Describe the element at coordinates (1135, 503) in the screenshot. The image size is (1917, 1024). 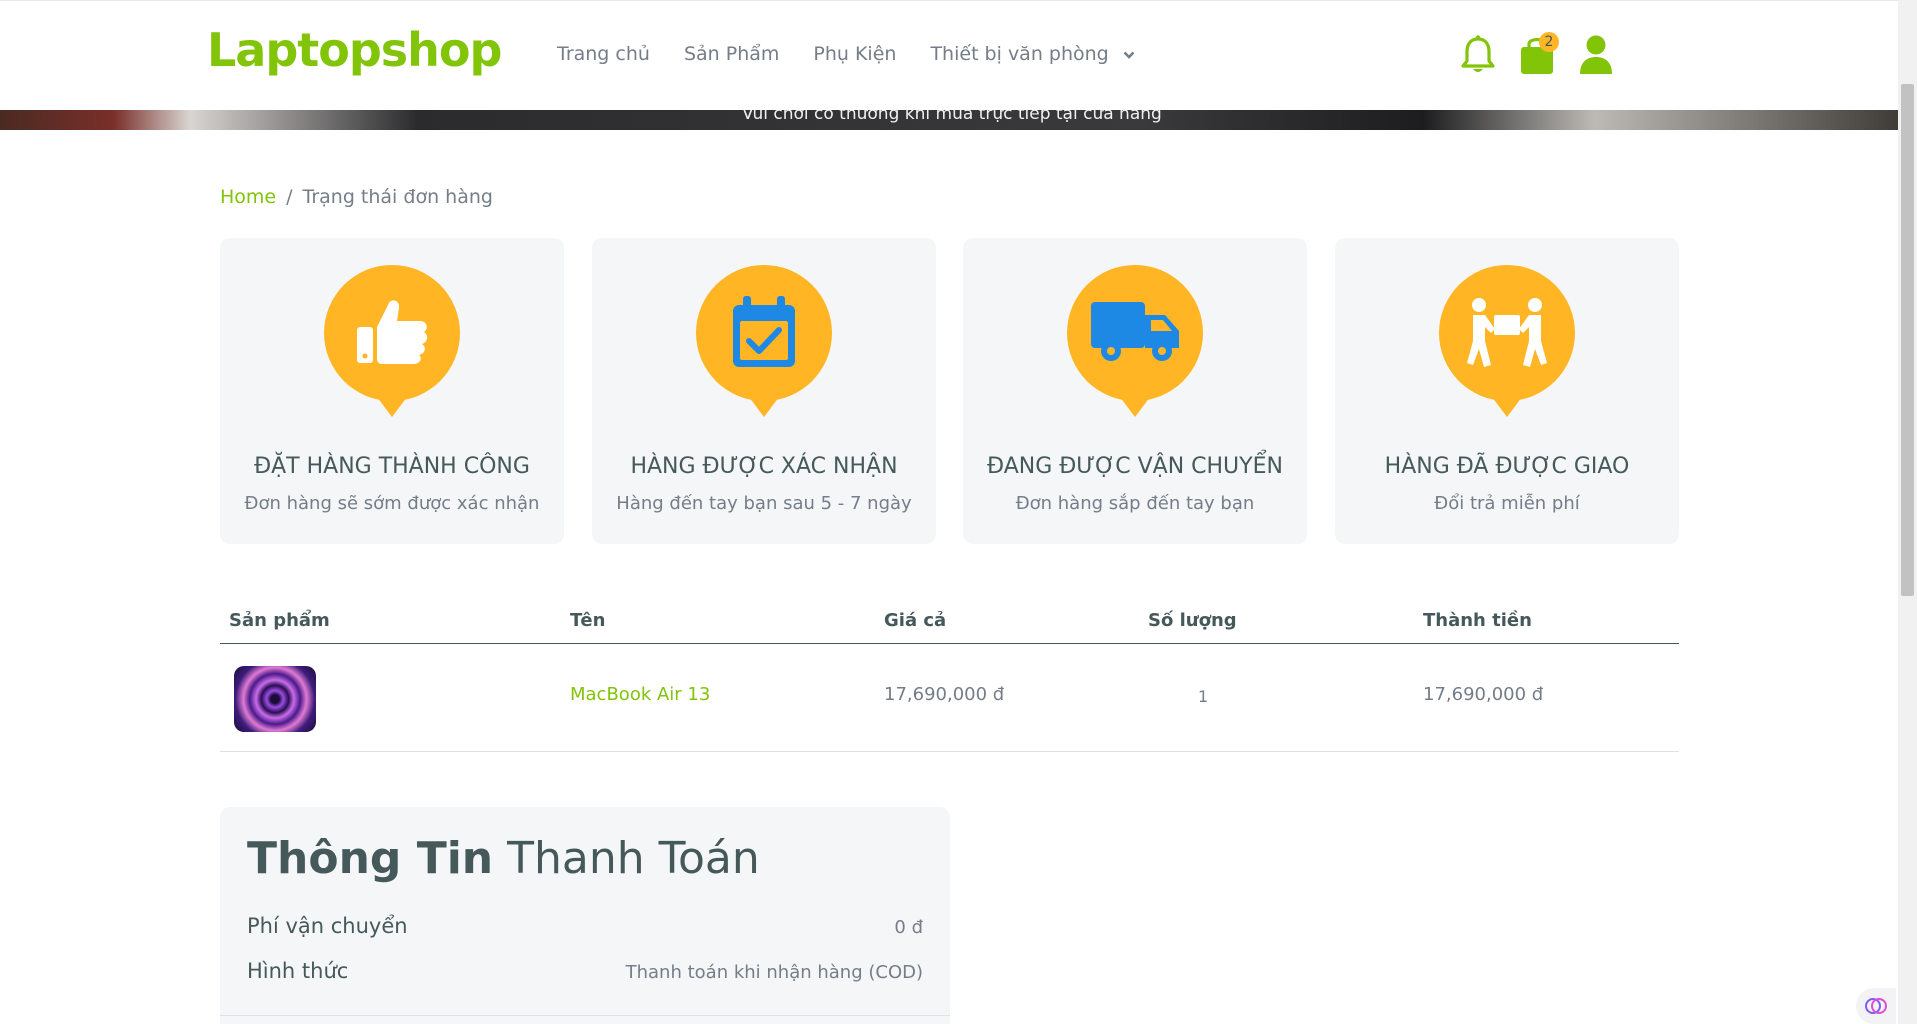
I see `status-card-subtitle: Đơn hàng sắp đến tay bạn` at that location.